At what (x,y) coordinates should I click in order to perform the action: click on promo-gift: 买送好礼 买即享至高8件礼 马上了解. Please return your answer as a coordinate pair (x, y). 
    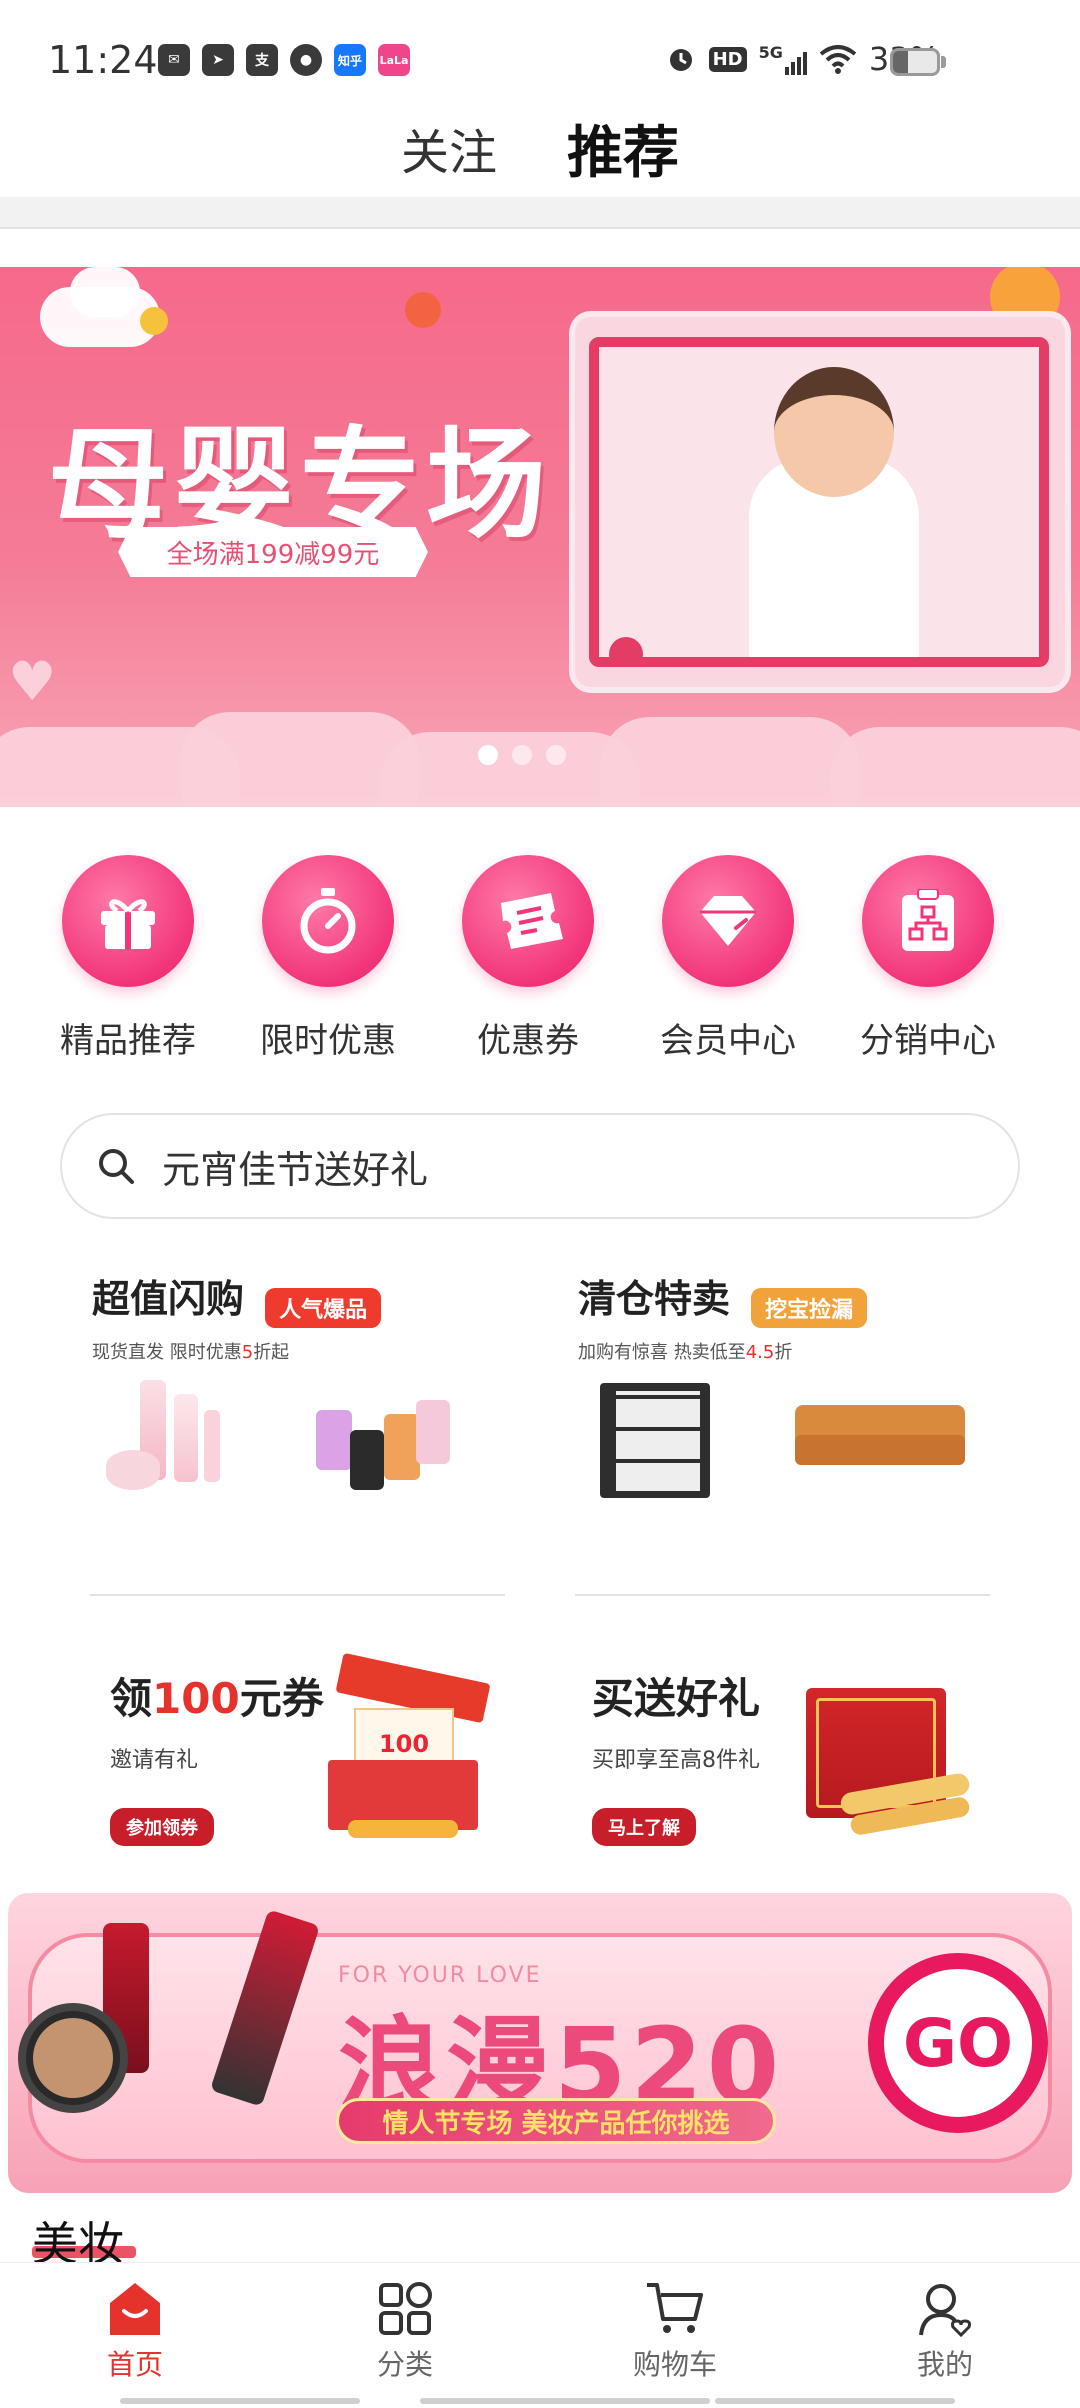
    Looking at the image, I should click on (676, 1755).